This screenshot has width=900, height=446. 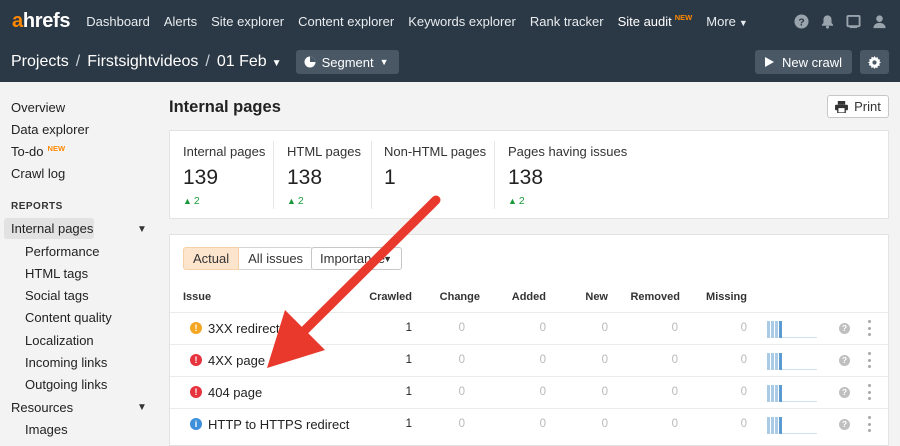 What do you see at coordinates (56, 148) in the screenshot?
I see `new-badge: NEW` at bounding box center [56, 148].